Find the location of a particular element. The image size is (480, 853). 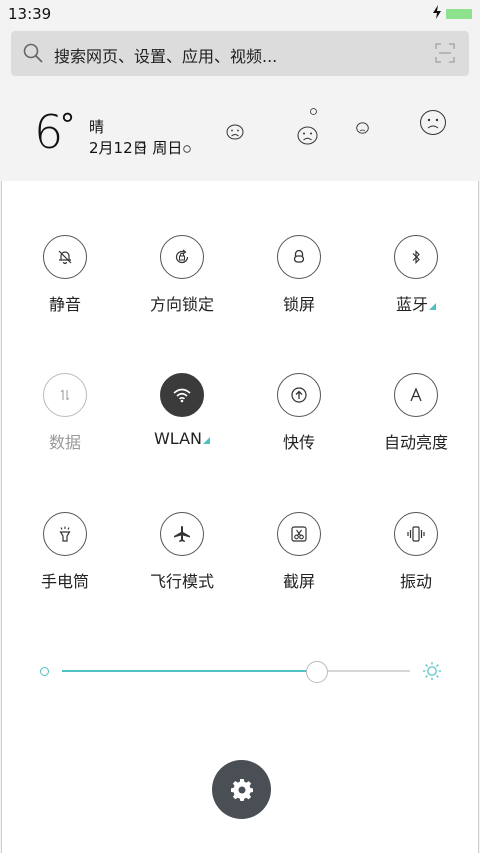

tile-label: 静音 is located at coordinates (64, 304).